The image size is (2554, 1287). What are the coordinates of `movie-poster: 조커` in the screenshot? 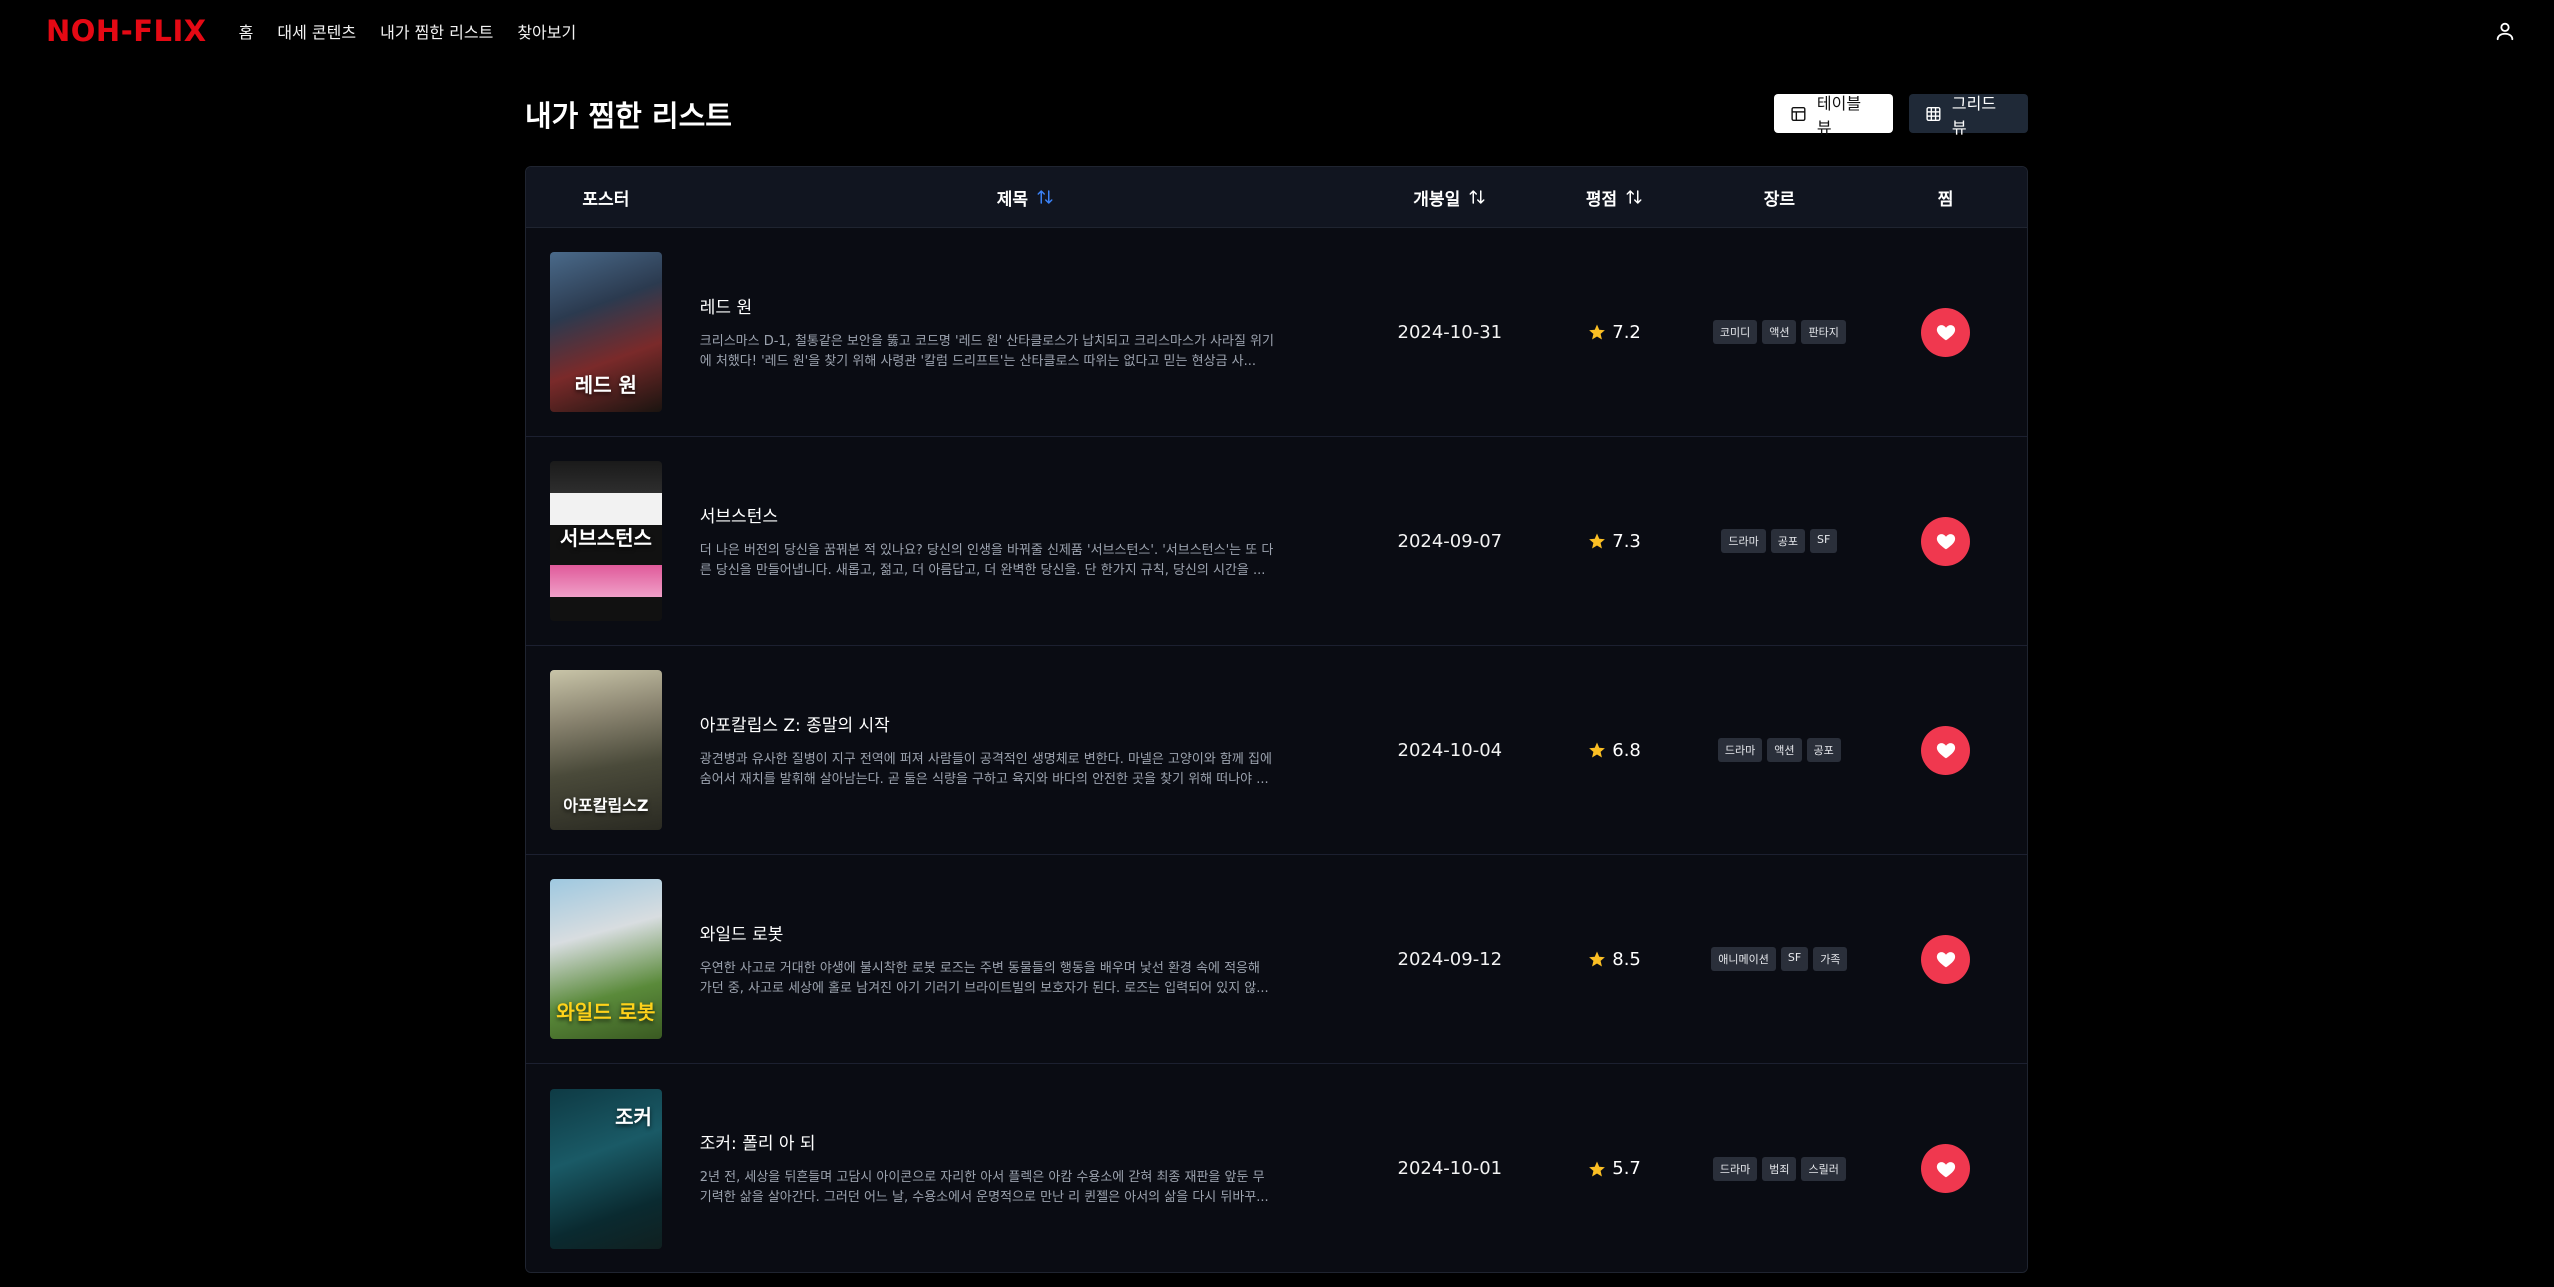 It's located at (605, 1168).